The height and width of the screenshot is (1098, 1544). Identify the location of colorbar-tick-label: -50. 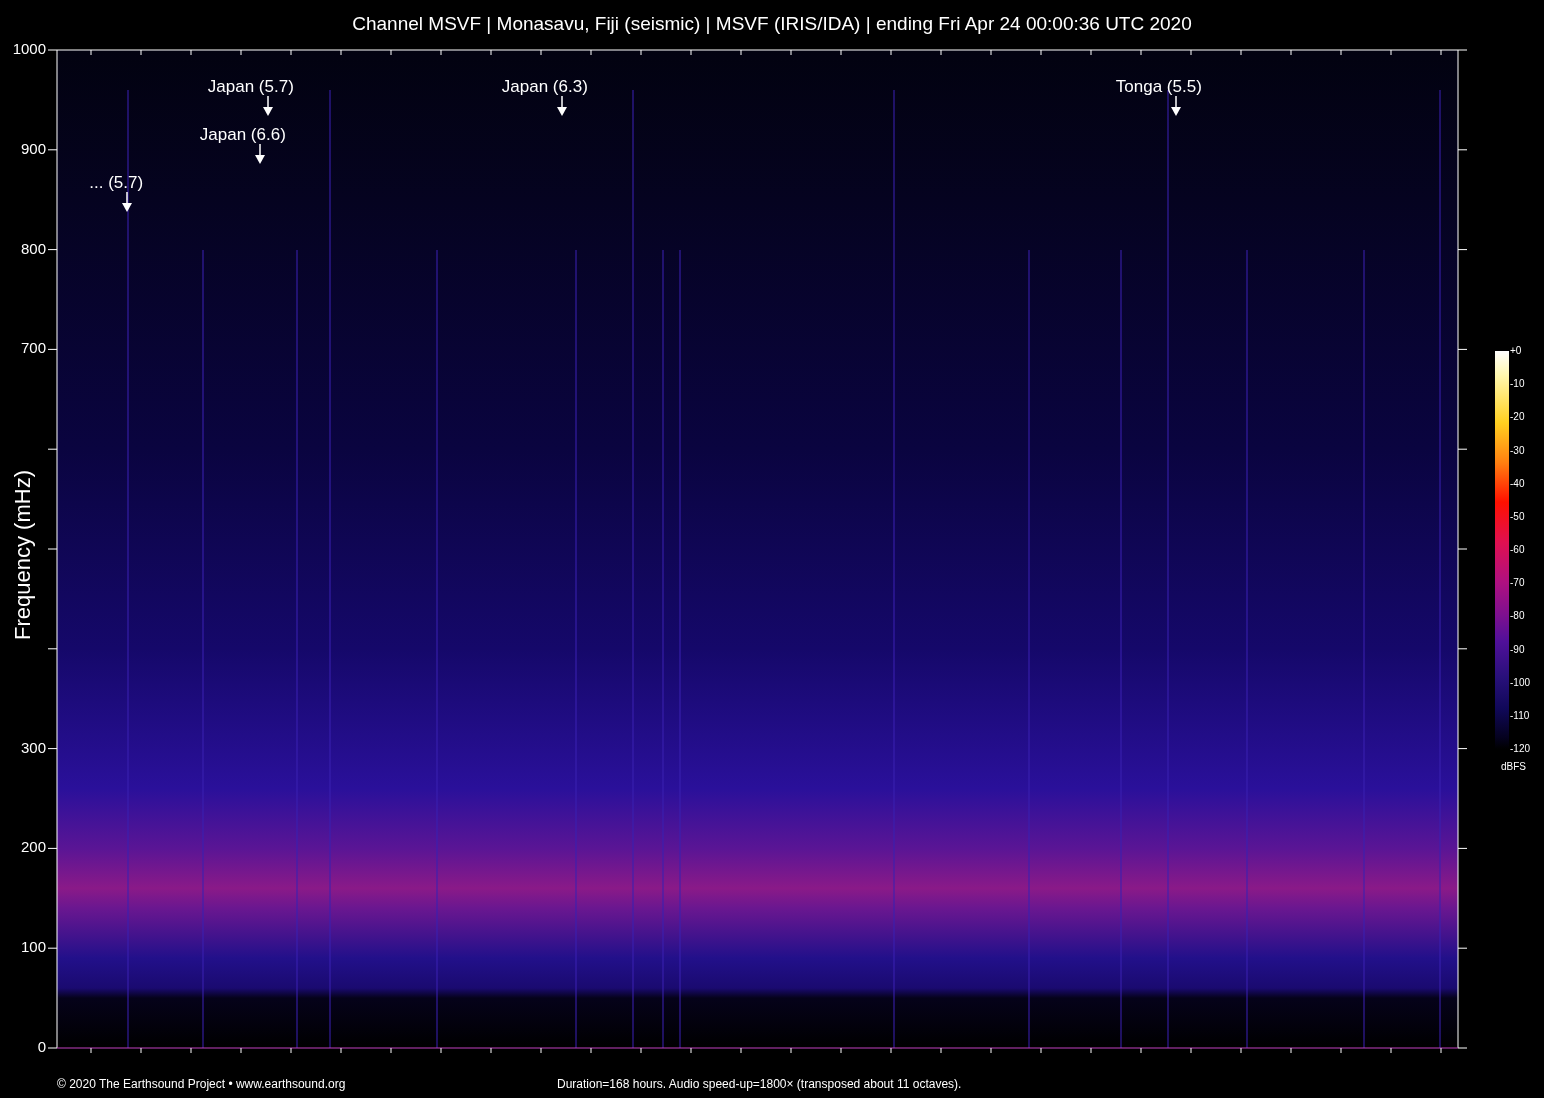
(1517, 516).